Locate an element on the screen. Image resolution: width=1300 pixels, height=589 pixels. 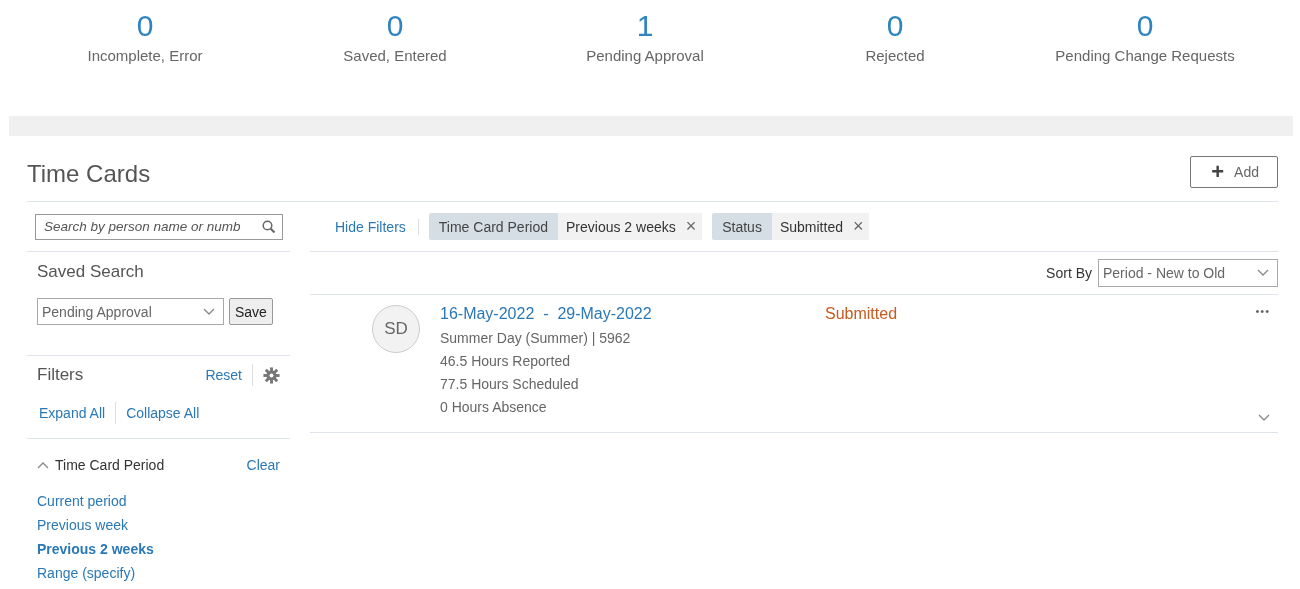
count-label: Rejected is located at coordinates (895, 55).